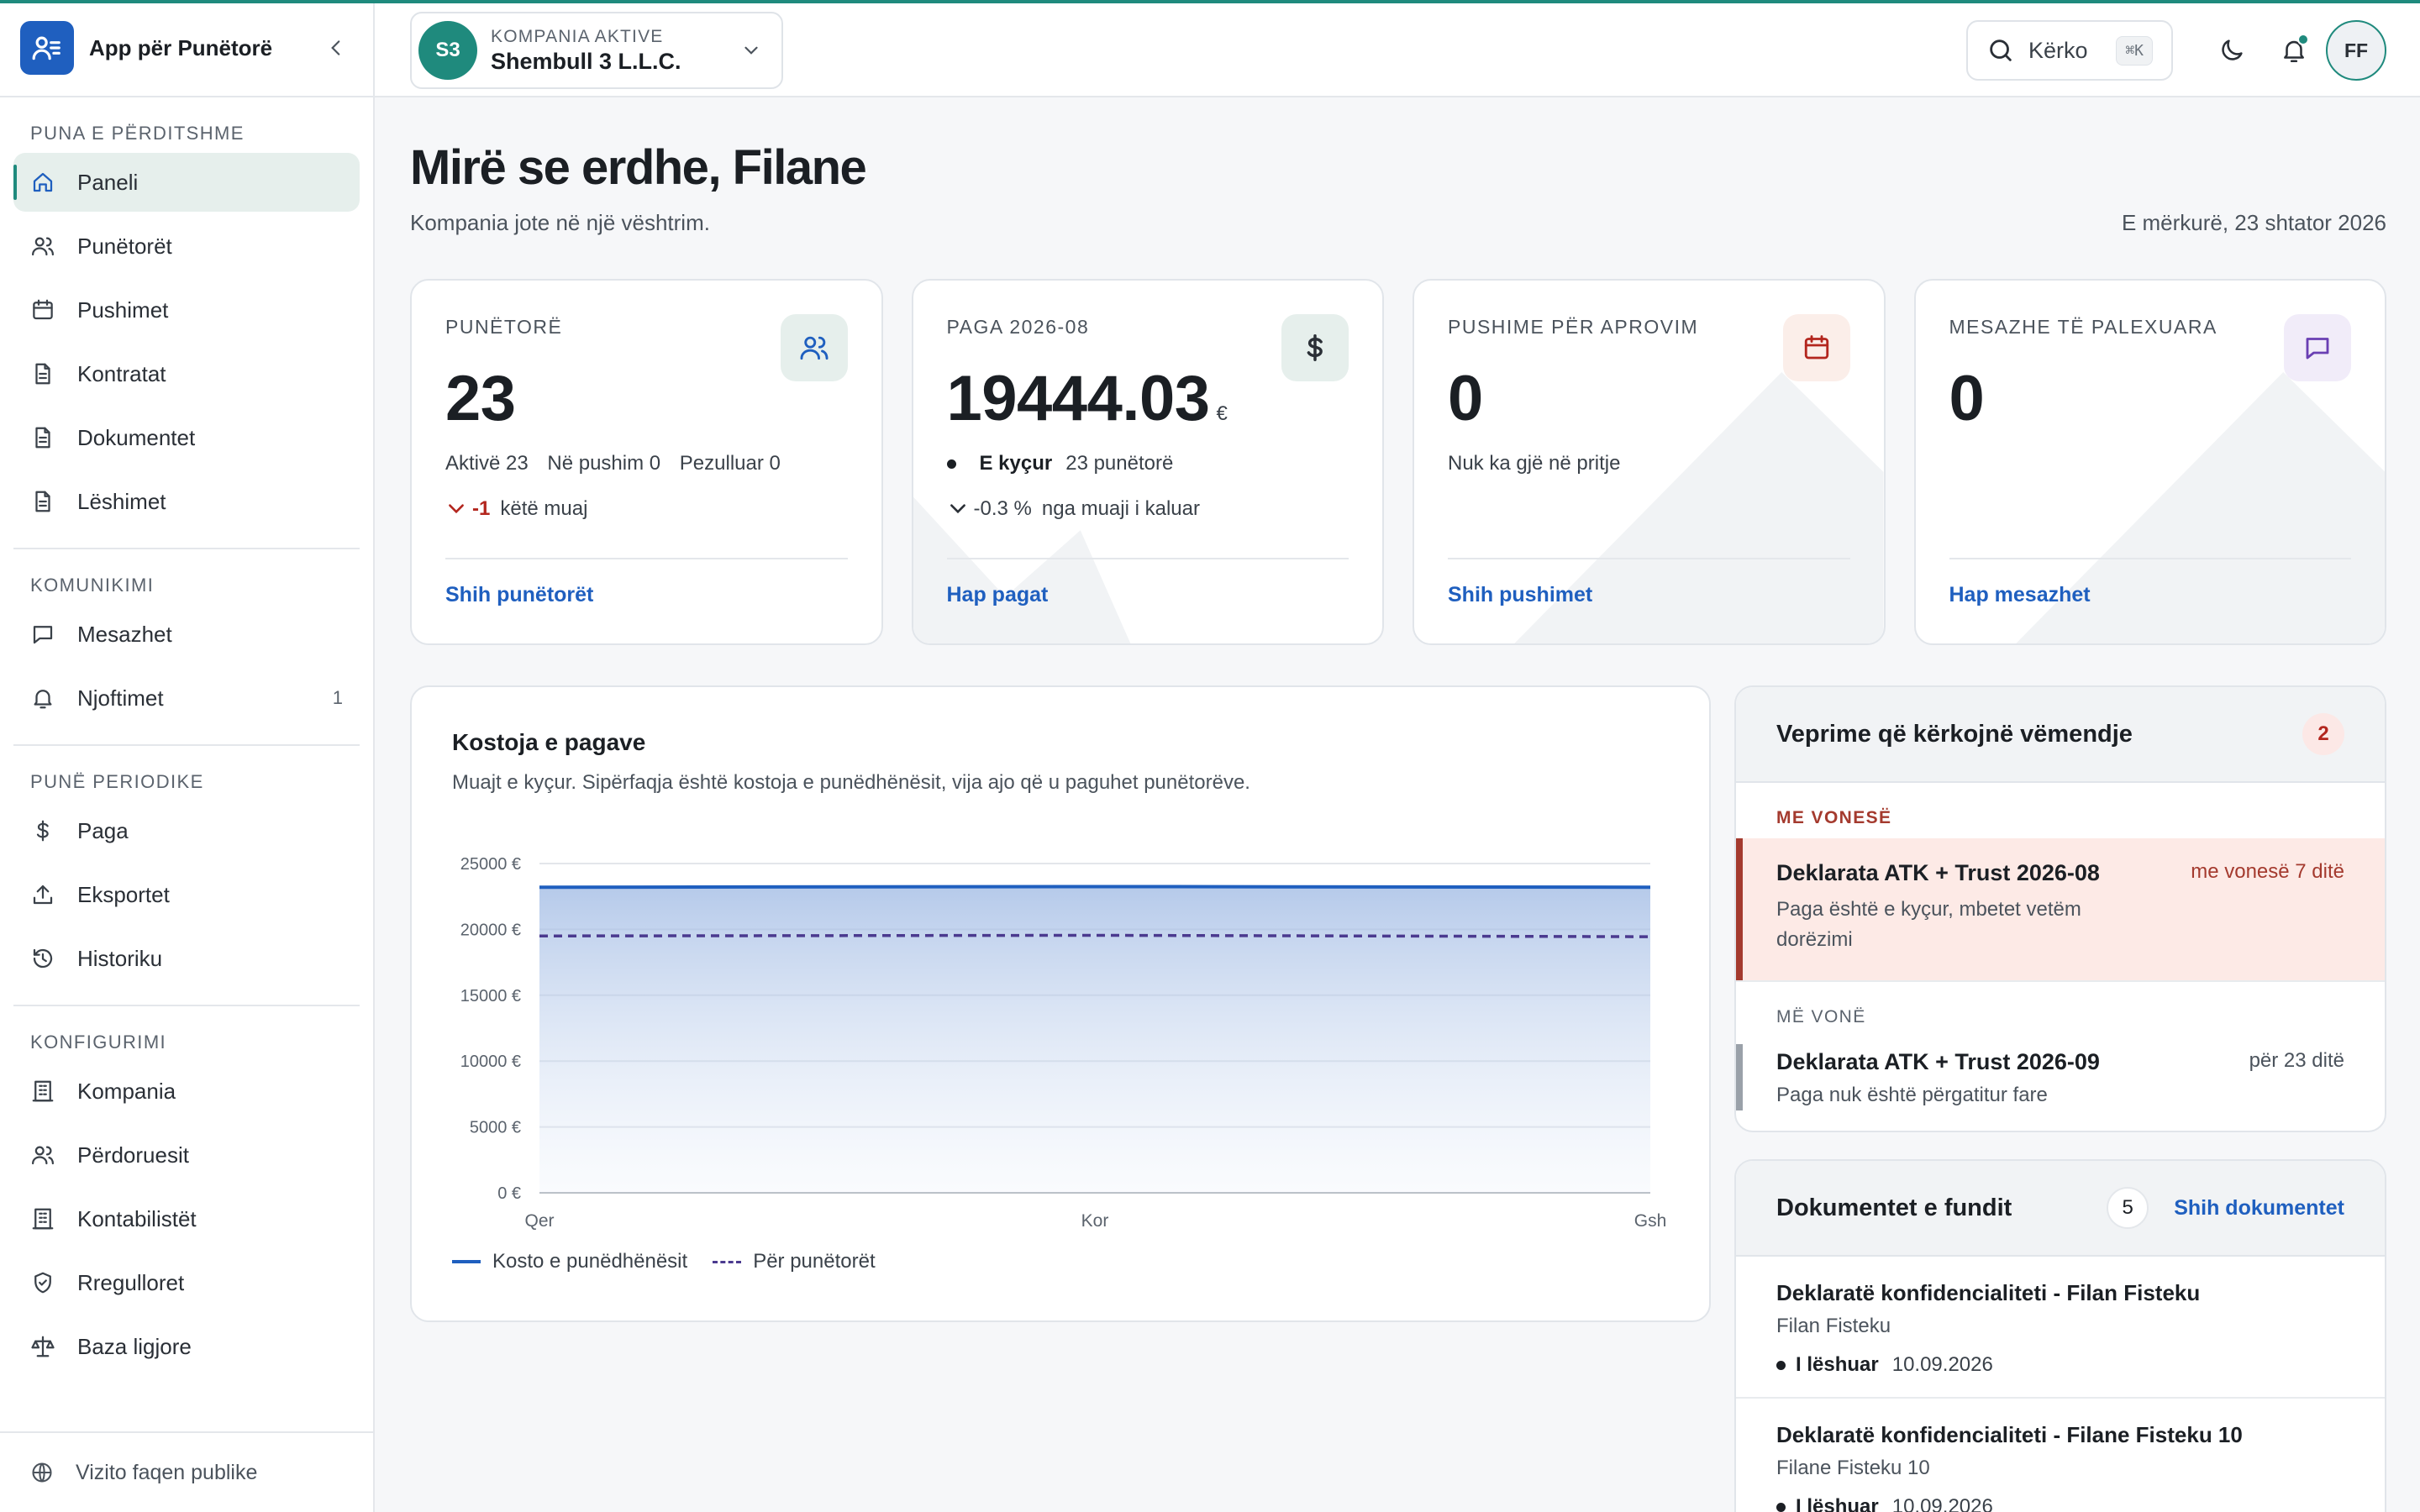  What do you see at coordinates (121, 373) in the screenshot?
I see `sidebar-item-label: Kontratat` at bounding box center [121, 373].